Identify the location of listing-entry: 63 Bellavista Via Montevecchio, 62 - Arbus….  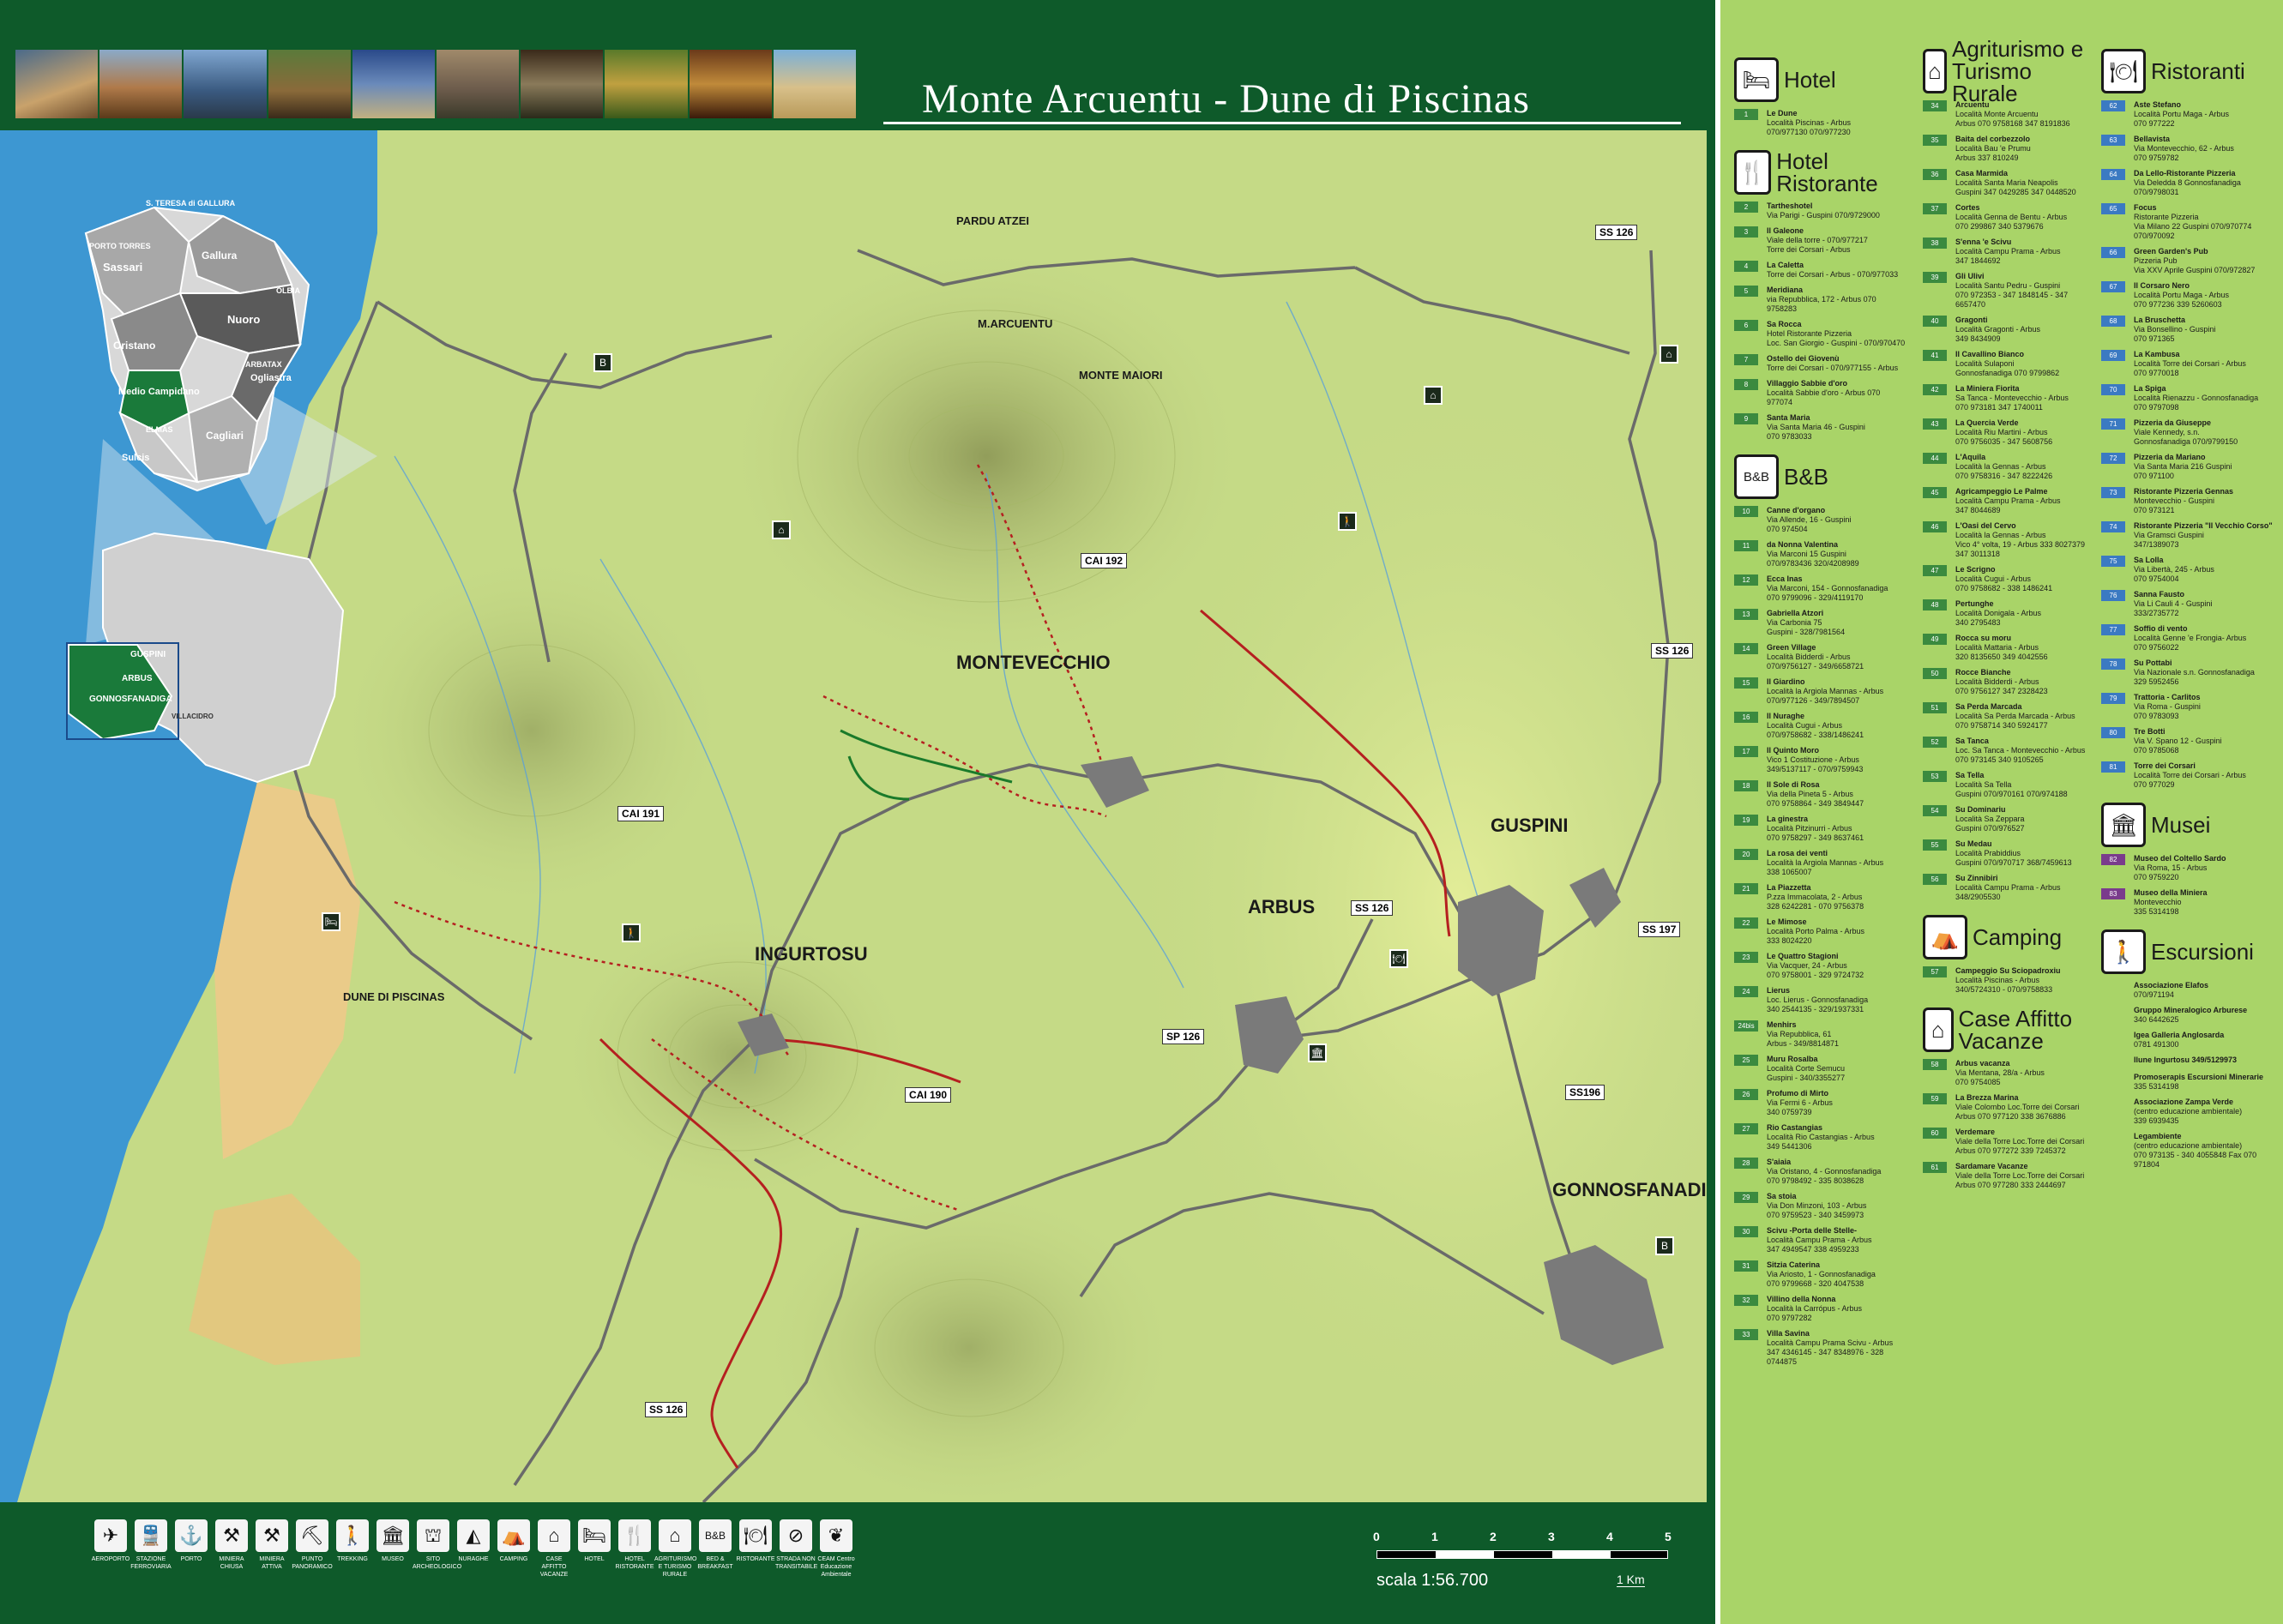
(2187, 149).